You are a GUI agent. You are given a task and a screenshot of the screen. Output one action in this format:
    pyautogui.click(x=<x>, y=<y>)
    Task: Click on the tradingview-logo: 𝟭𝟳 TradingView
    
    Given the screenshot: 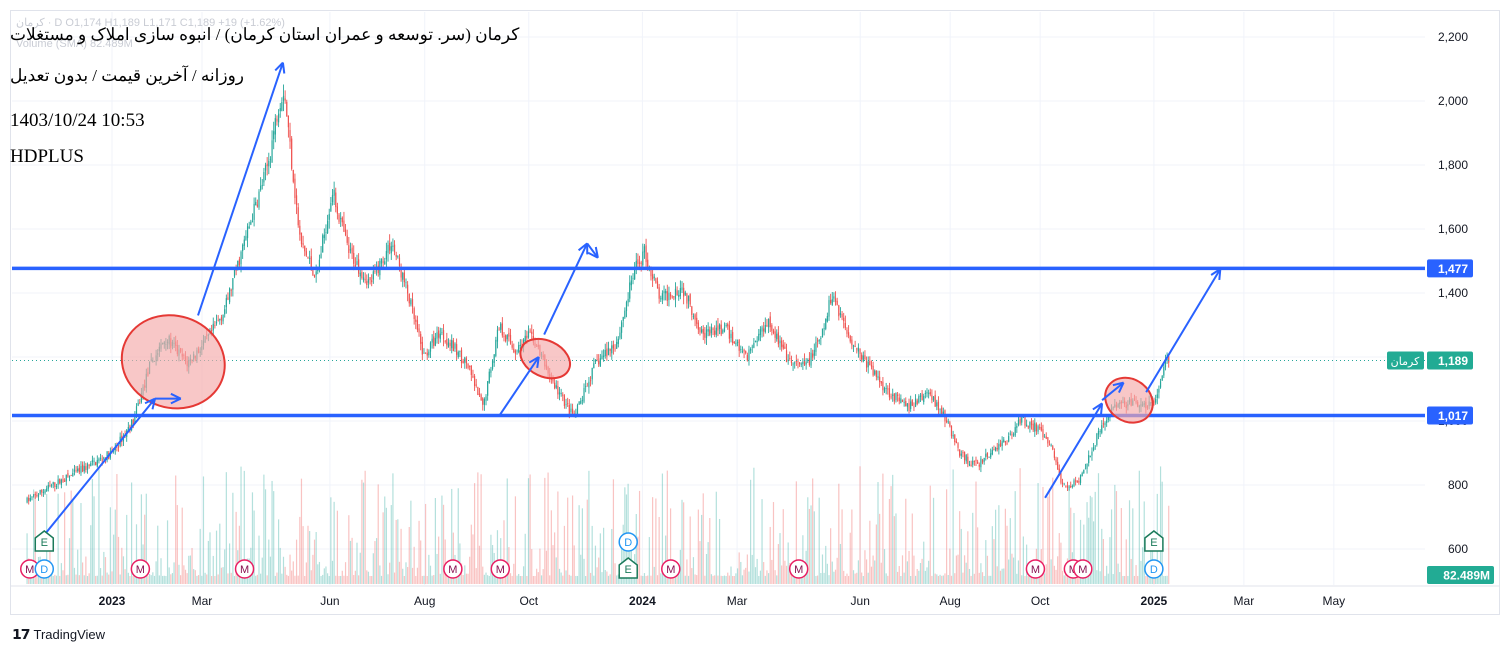 What is the action you would take?
    pyautogui.click(x=58, y=634)
    